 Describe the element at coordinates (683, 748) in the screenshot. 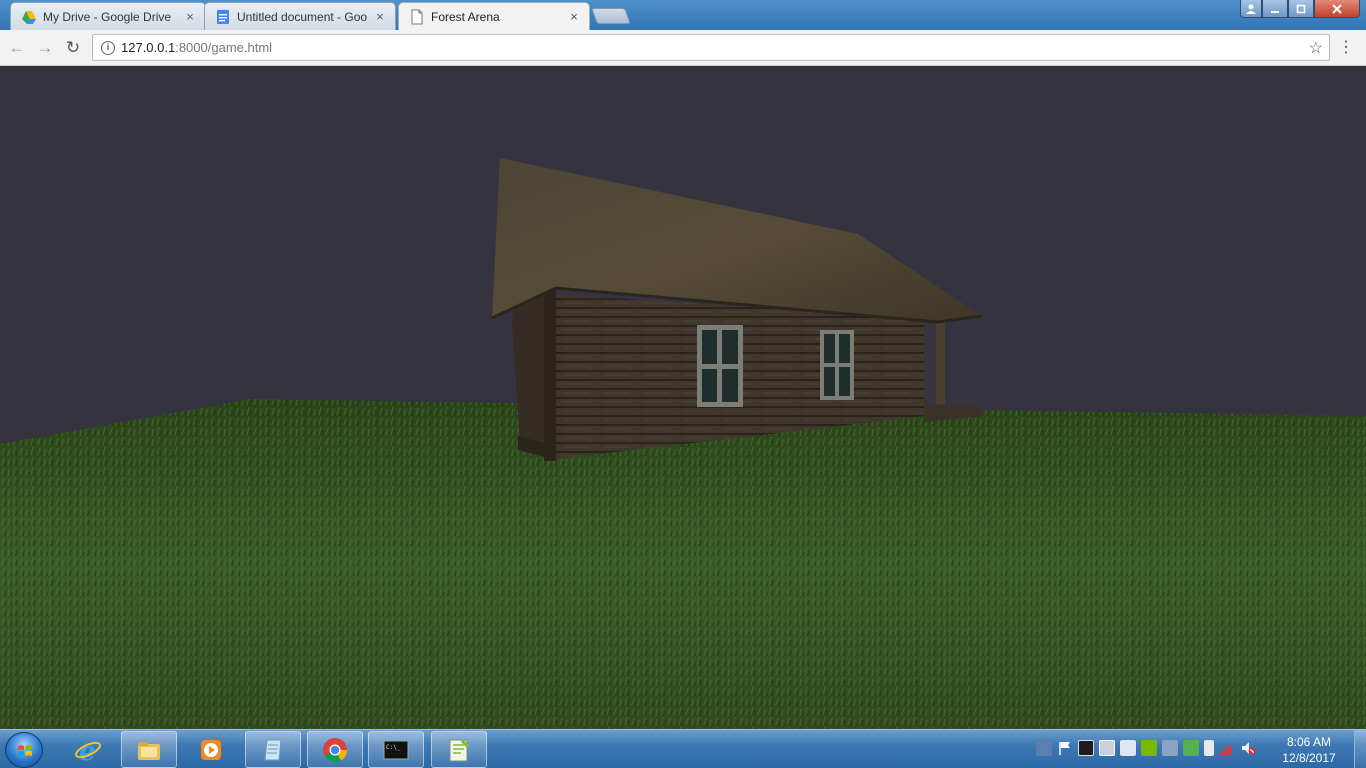

I see `taskbar: e C:\_ 8:06 AM 12/8/2017` at that location.